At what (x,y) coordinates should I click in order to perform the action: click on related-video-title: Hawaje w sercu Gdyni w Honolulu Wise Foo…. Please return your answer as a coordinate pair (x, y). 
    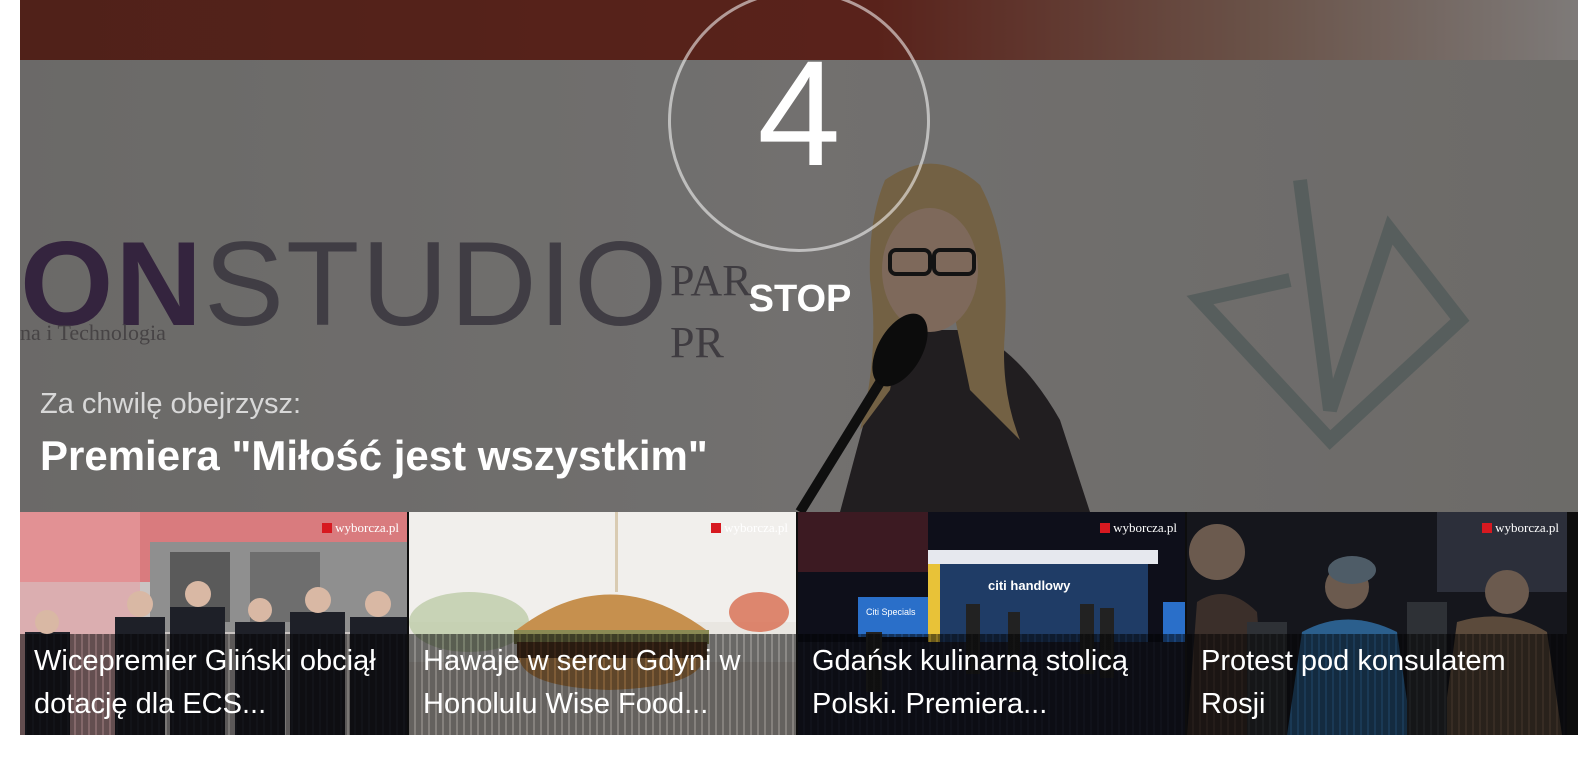
    Looking at the image, I should click on (582, 682).